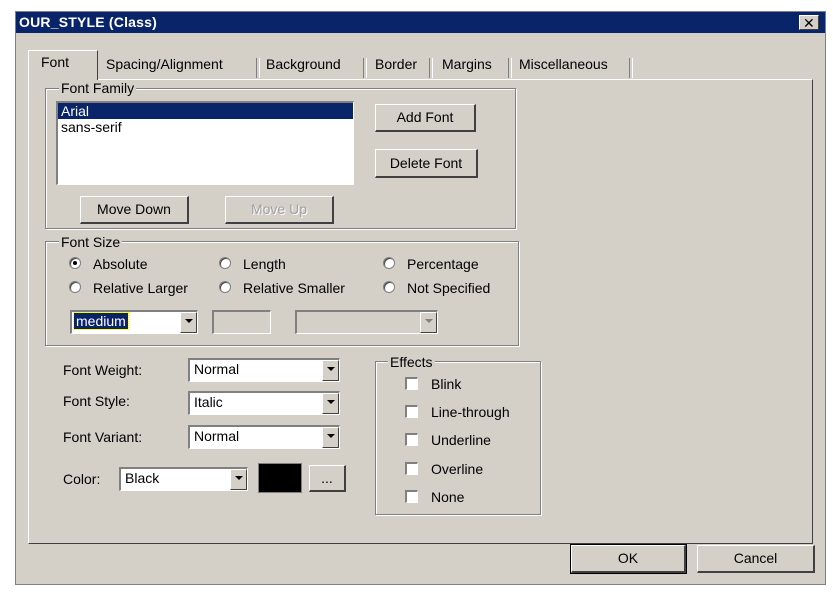 The width and height of the screenshot is (833, 593). What do you see at coordinates (120, 264) in the screenshot?
I see `radio-absolute-label: Absolute` at bounding box center [120, 264].